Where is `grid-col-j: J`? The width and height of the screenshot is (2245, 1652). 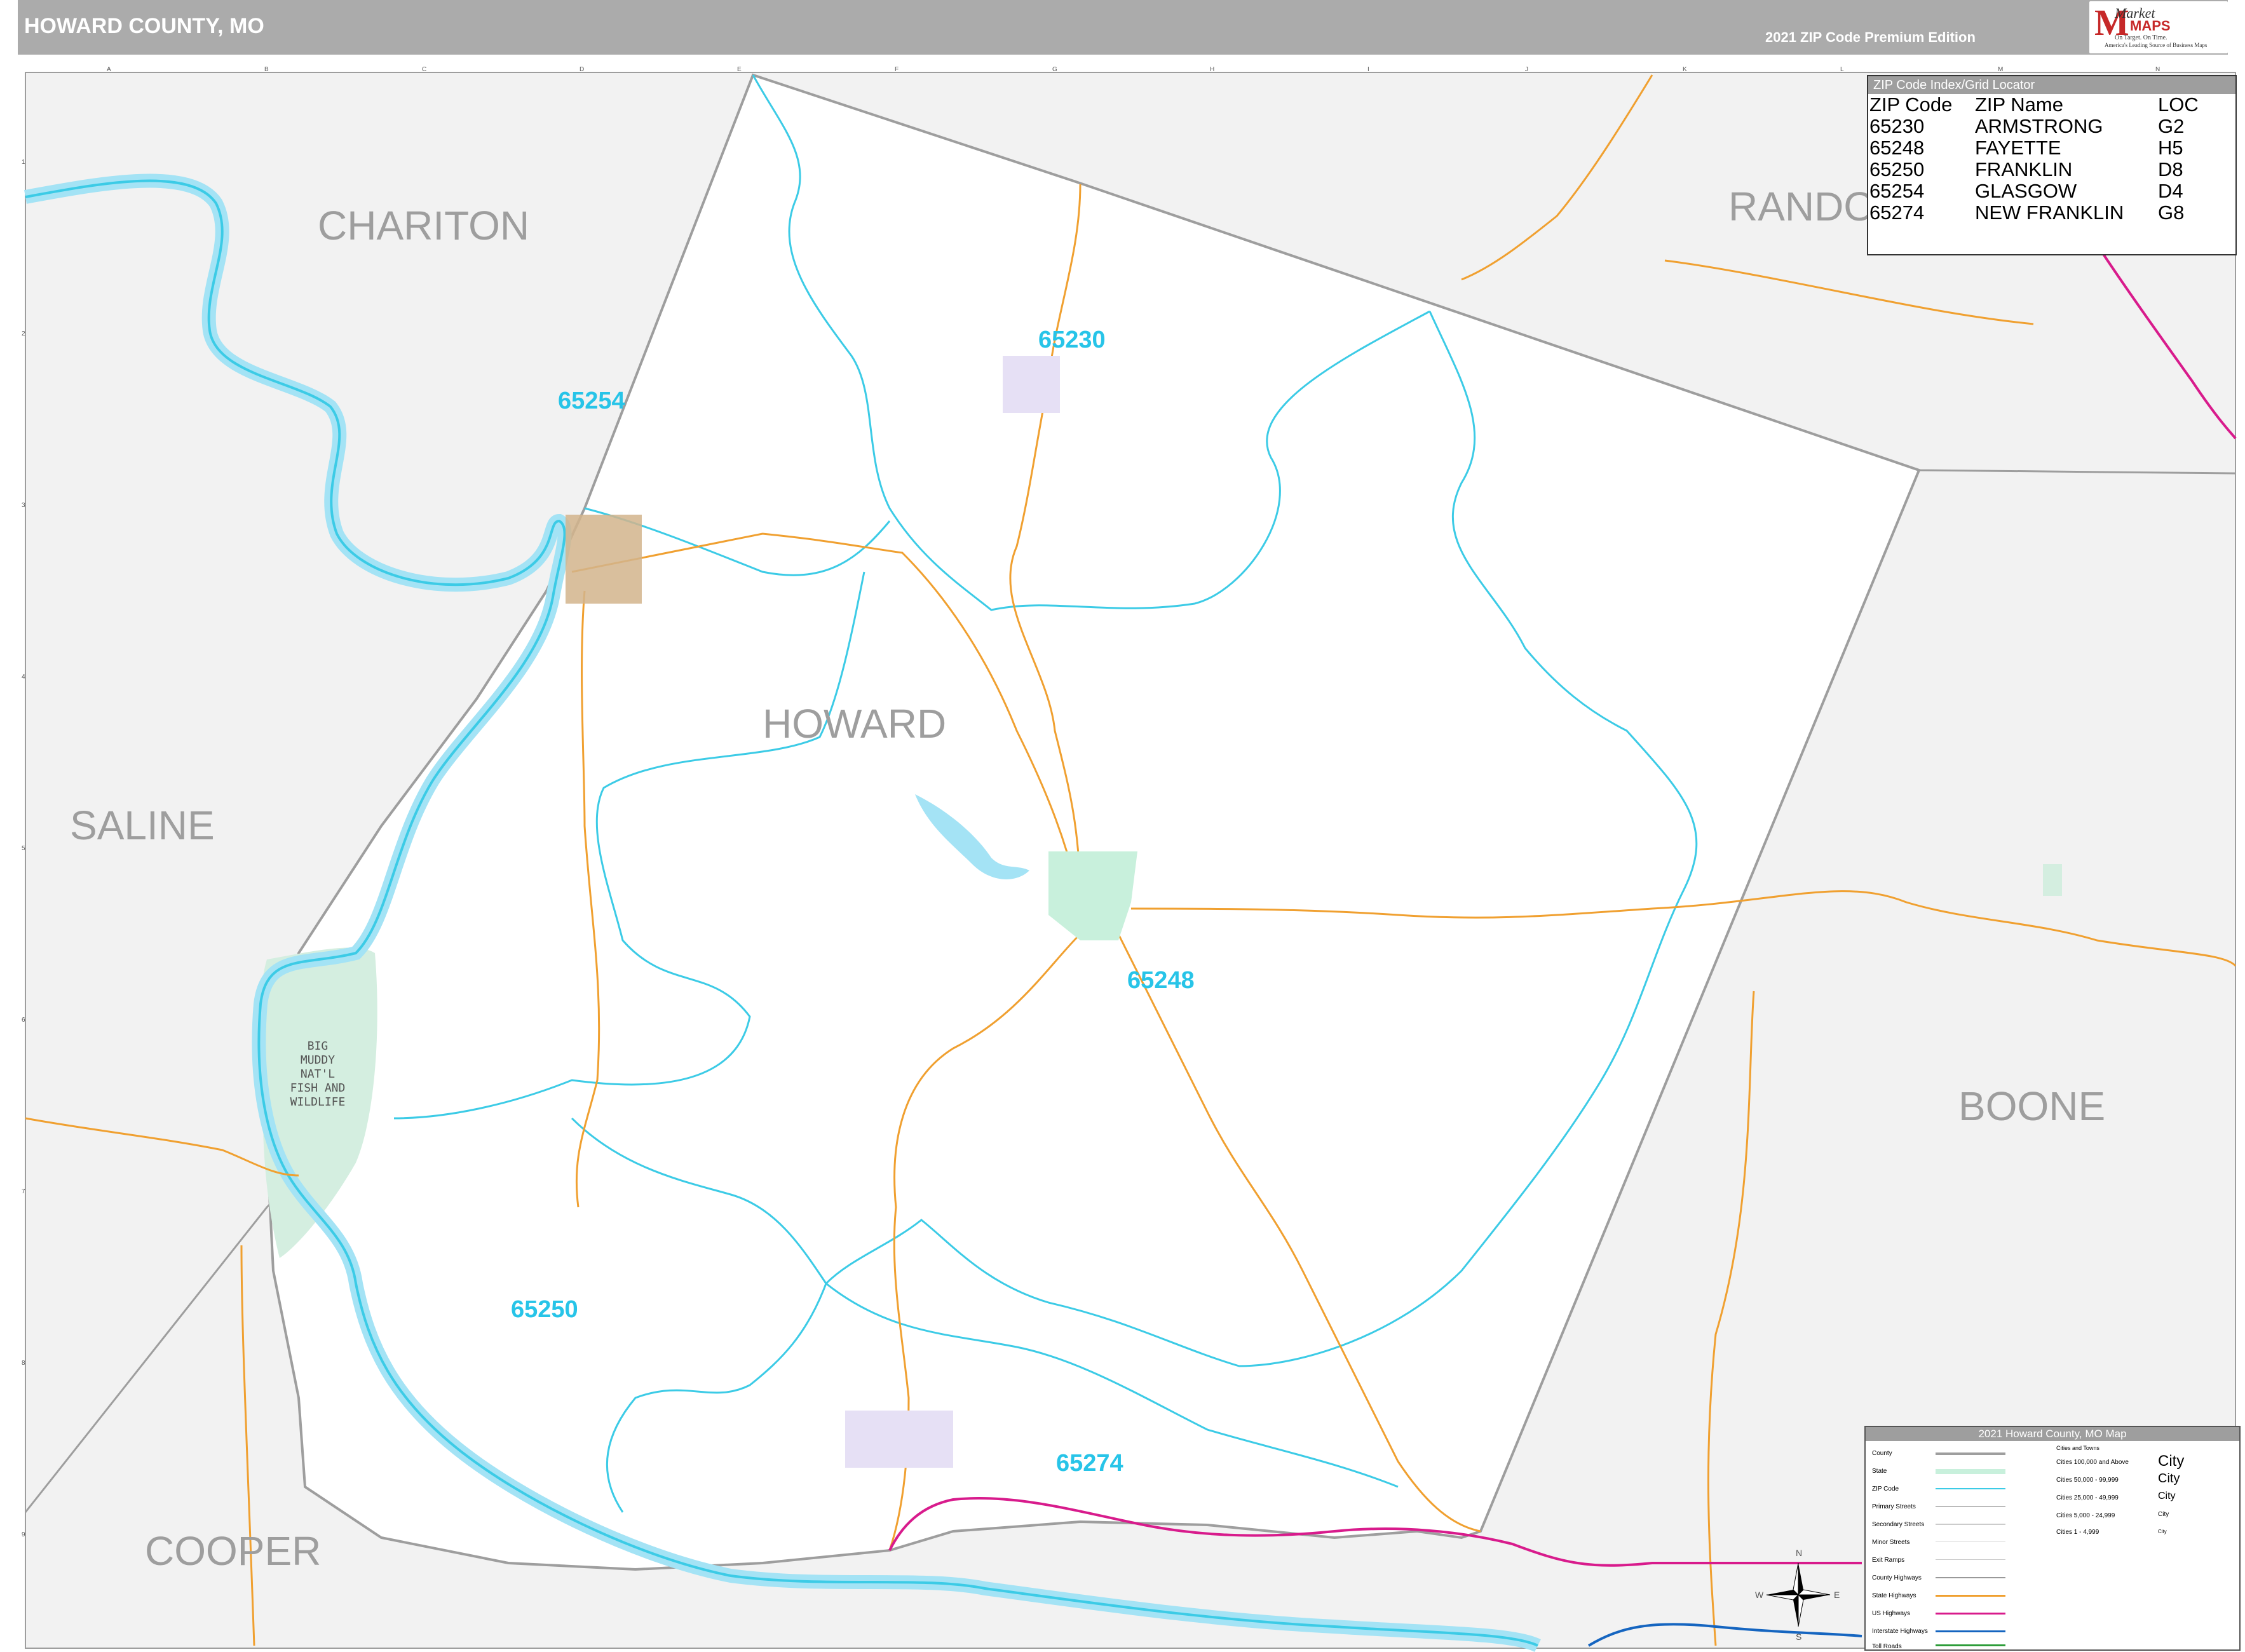 grid-col-j: J is located at coordinates (1526, 69).